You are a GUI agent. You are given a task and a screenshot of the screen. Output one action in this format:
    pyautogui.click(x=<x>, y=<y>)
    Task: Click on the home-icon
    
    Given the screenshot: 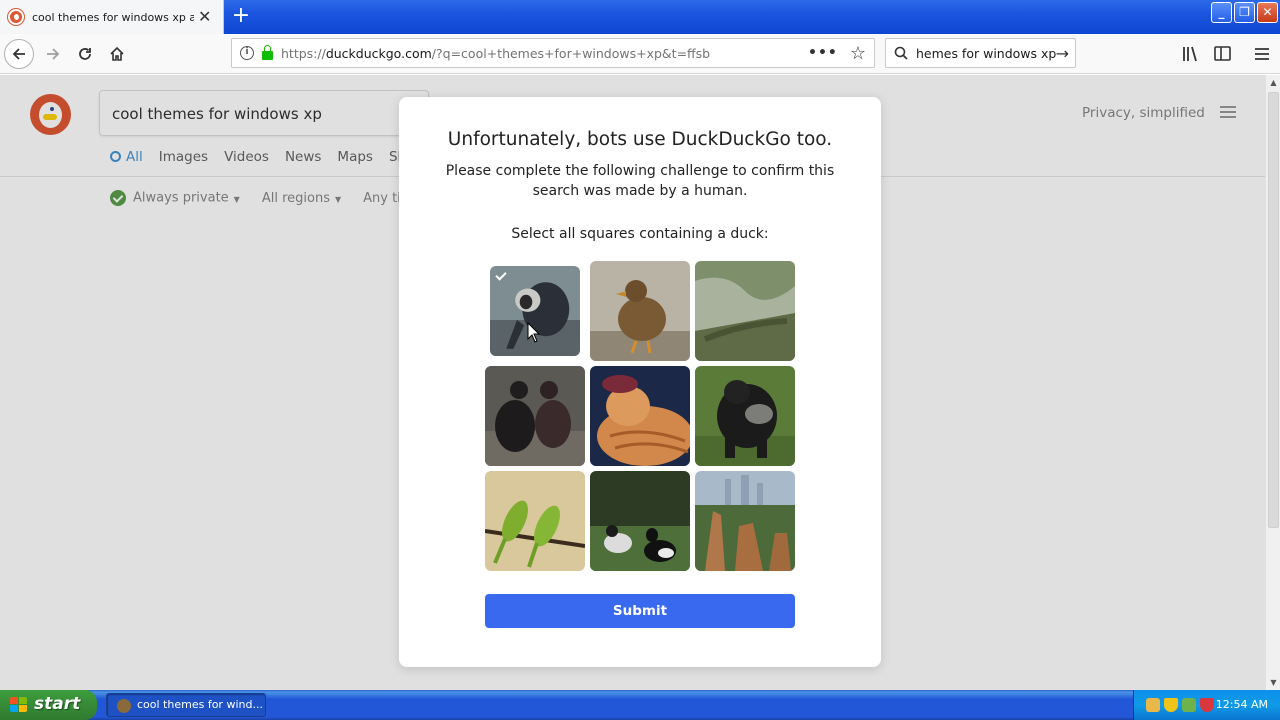 What is the action you would take?
    pyautogui.click(x=117, y=53)
    